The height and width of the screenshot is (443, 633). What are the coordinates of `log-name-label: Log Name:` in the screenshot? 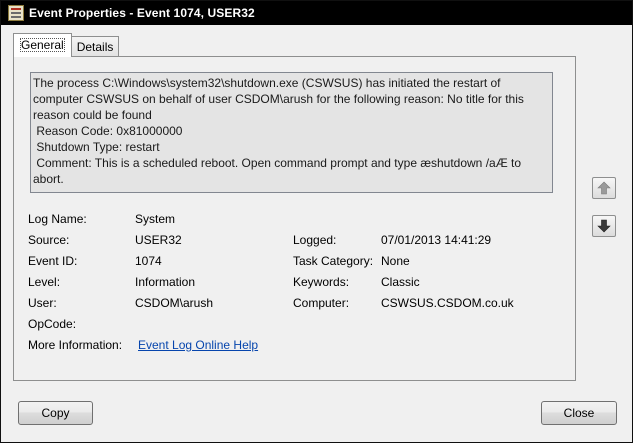 It's located at (57, 219).